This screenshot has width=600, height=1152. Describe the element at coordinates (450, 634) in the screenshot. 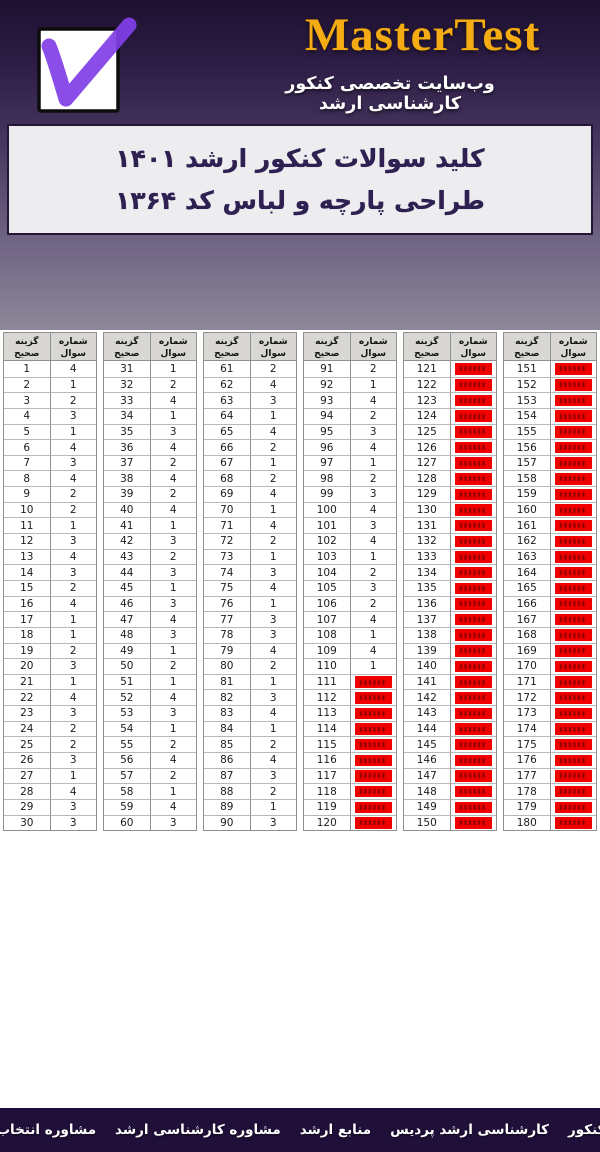

I see `answer-row: 138` at that location.